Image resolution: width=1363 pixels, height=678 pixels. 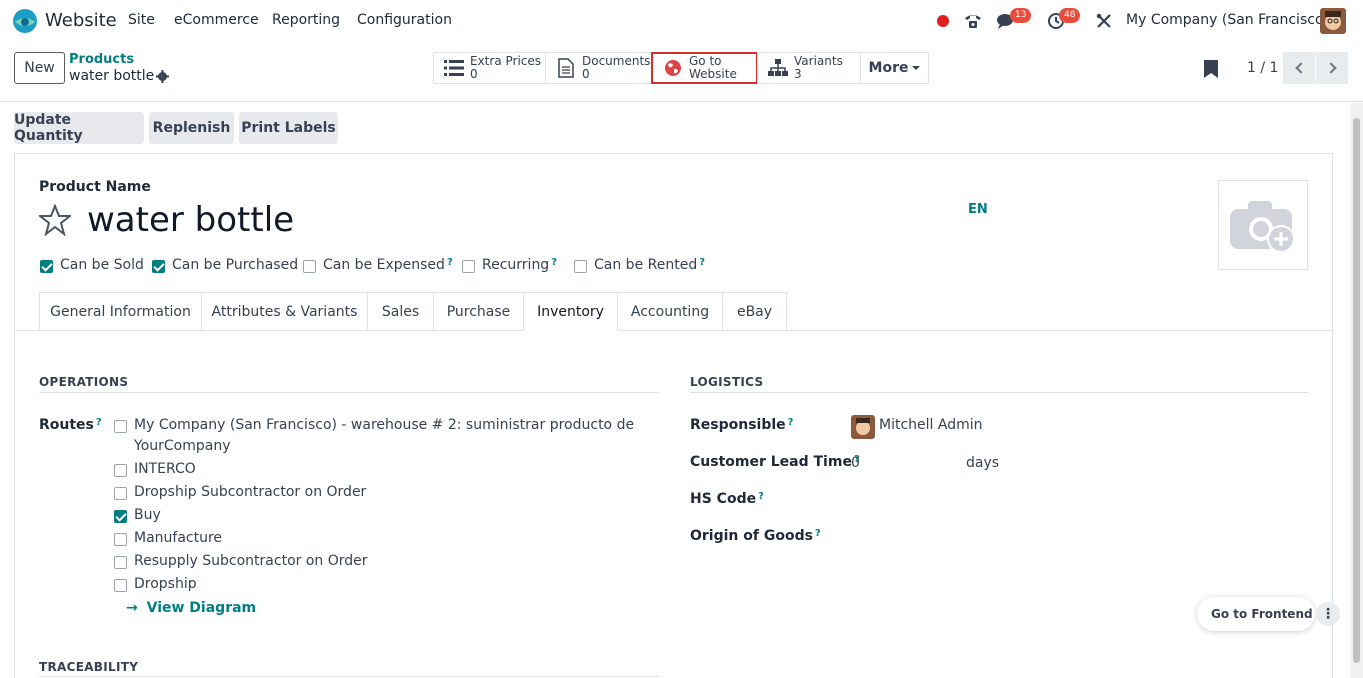 I want to click on breadcrumb-current: water bottle, so click(x=112, y=76).